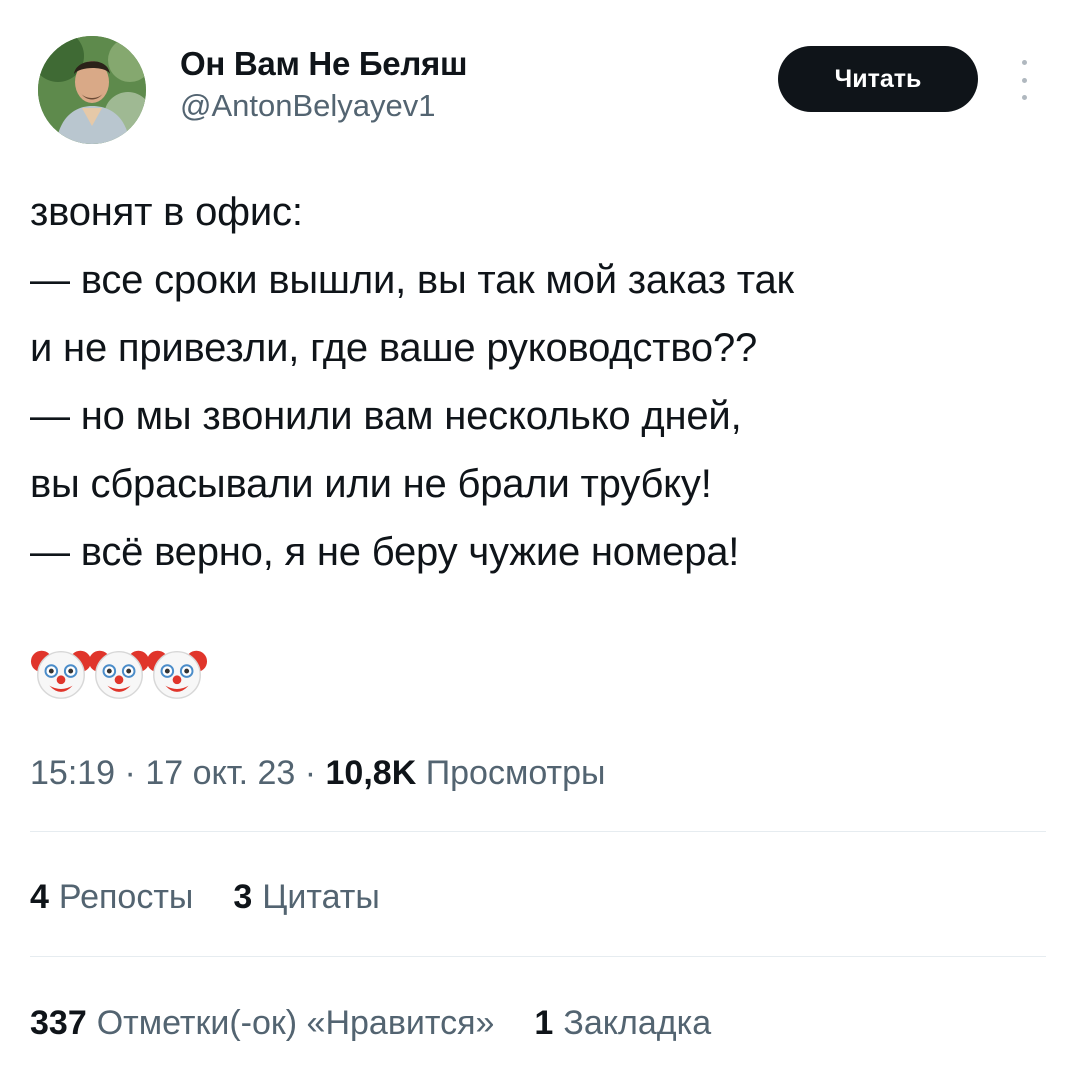  Describe the element at coordinates (58, 1023) in the screenshot. I see `likes-count: 337` at that location.